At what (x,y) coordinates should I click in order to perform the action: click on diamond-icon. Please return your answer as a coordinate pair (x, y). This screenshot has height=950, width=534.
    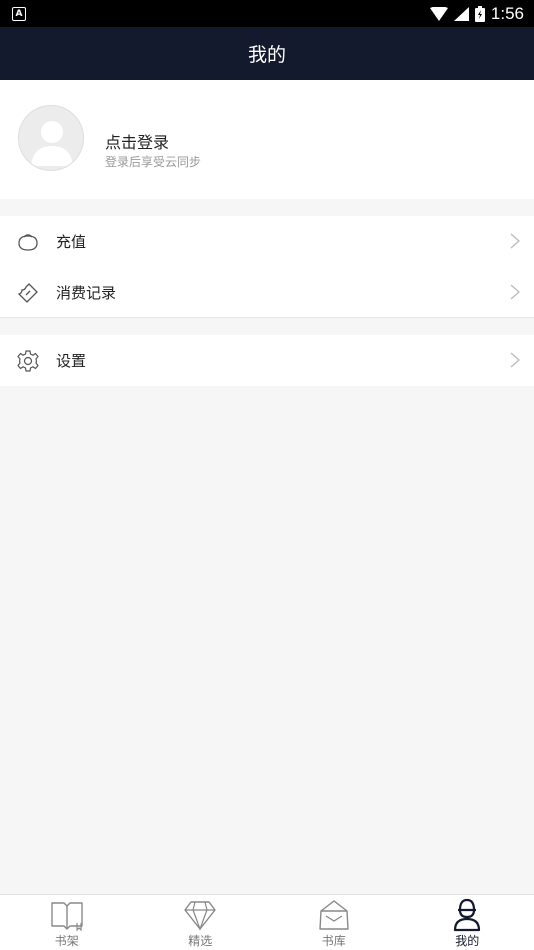
    Looking at the image, I should click on (200, 915).